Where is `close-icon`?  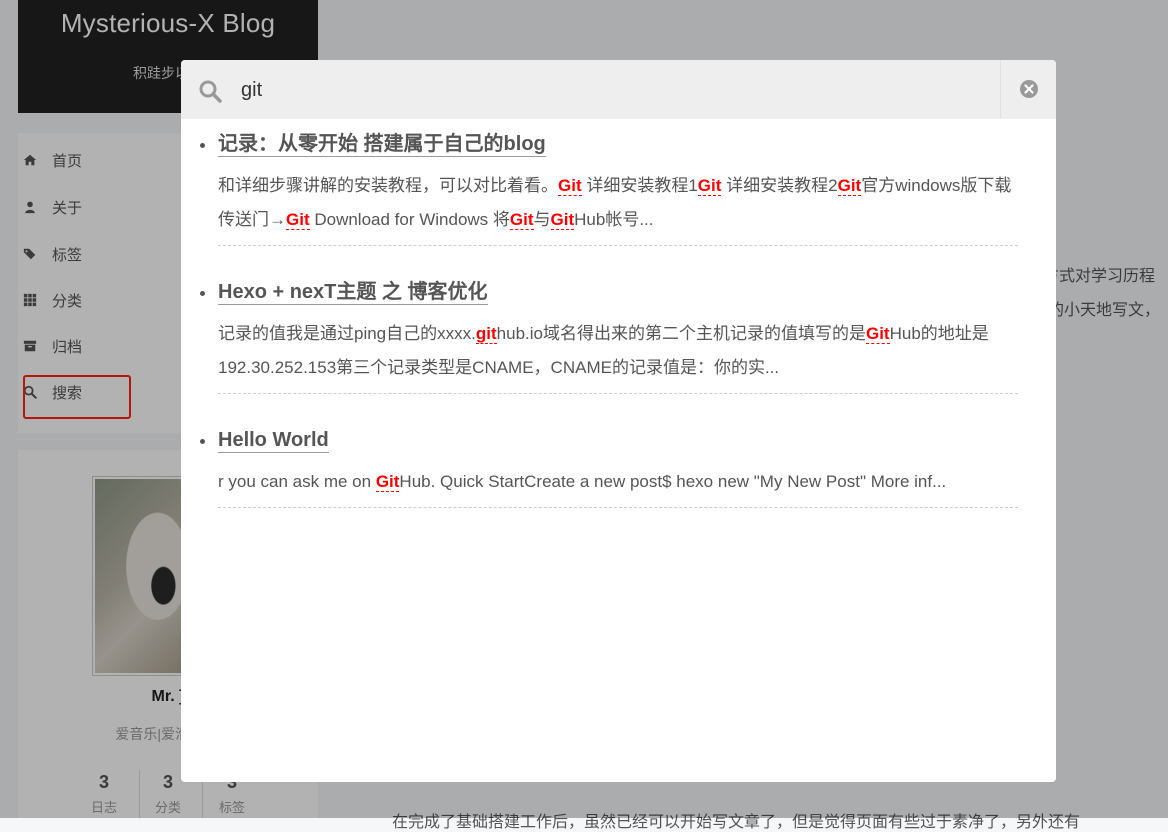 close-icon is located at coordinates (1028, 89).